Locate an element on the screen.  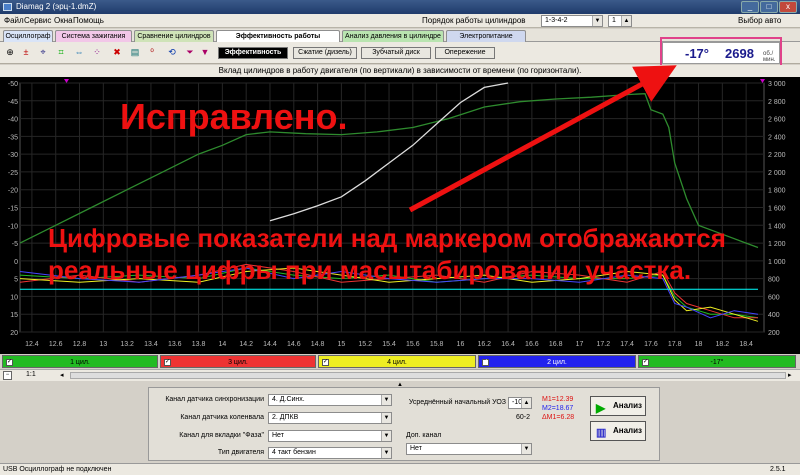
legend-cyl-3: ✓ 3 цил. is located at coordinates (238, 361).